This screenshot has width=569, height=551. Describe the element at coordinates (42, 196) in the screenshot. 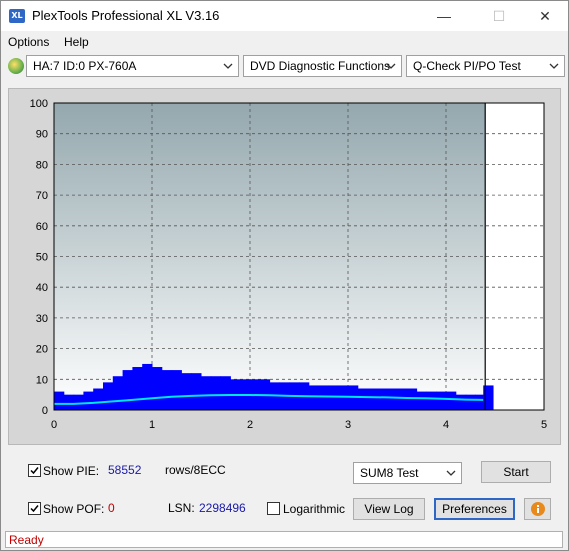

I see `y-tick-label: 70` at that location.